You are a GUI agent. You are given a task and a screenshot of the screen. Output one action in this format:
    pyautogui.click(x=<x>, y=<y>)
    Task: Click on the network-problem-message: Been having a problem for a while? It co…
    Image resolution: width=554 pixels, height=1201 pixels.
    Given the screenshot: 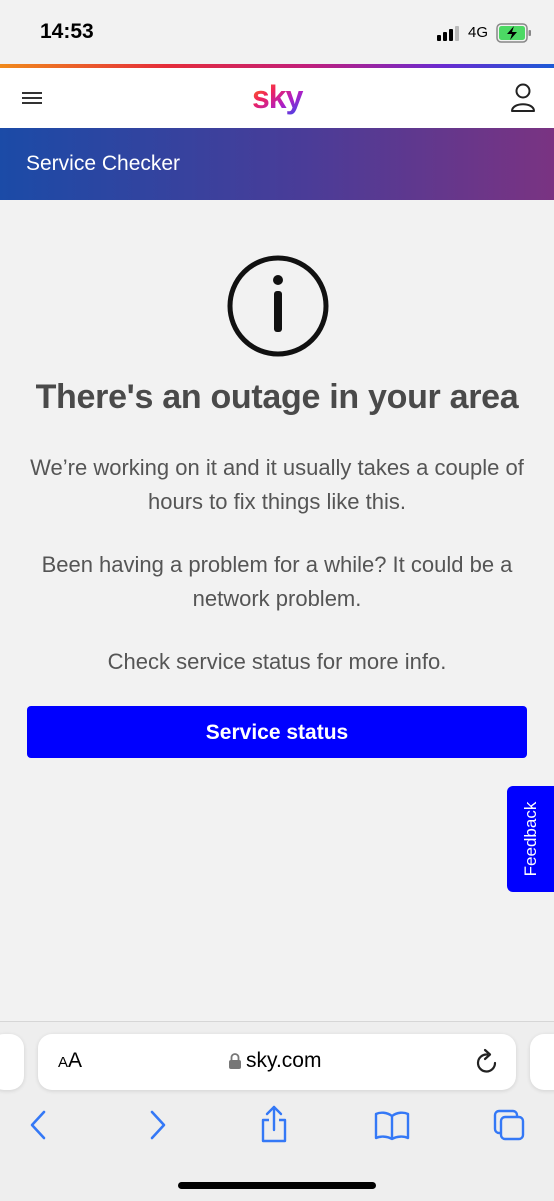 What is the action you would take?
    pyautogui.click(x=277, y=581)
    